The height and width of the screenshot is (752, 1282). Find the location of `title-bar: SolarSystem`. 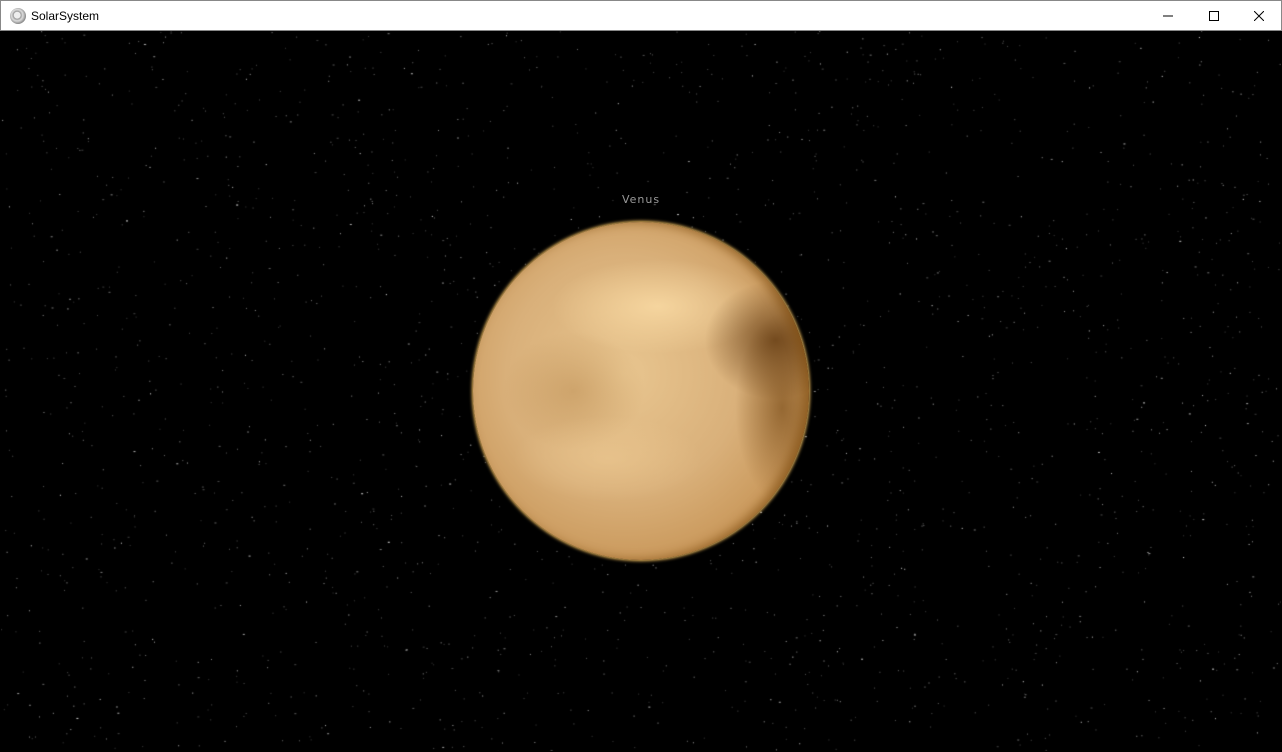

title-bar: SolarSystem is located at coordinates (641, 15).